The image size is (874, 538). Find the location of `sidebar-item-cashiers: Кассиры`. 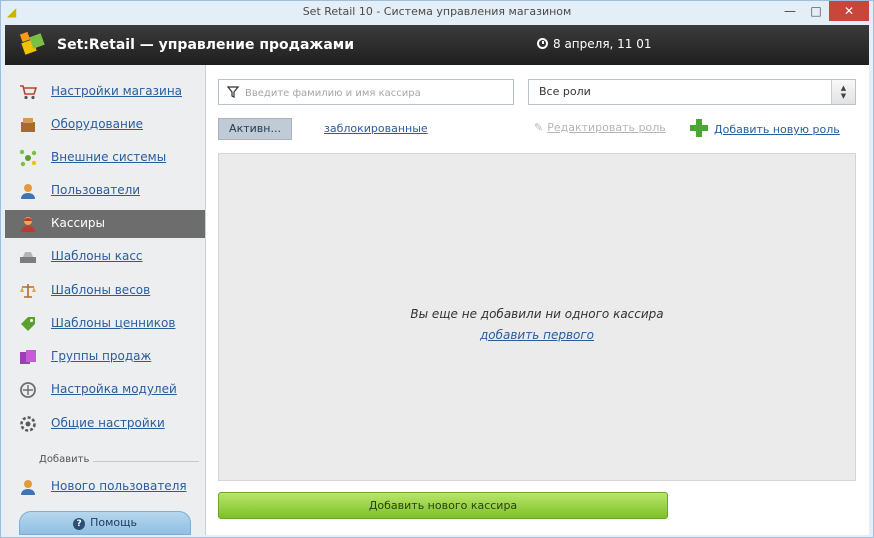

sidebar-item-cashiers: Кассиры is located at coordinates (105, 224).